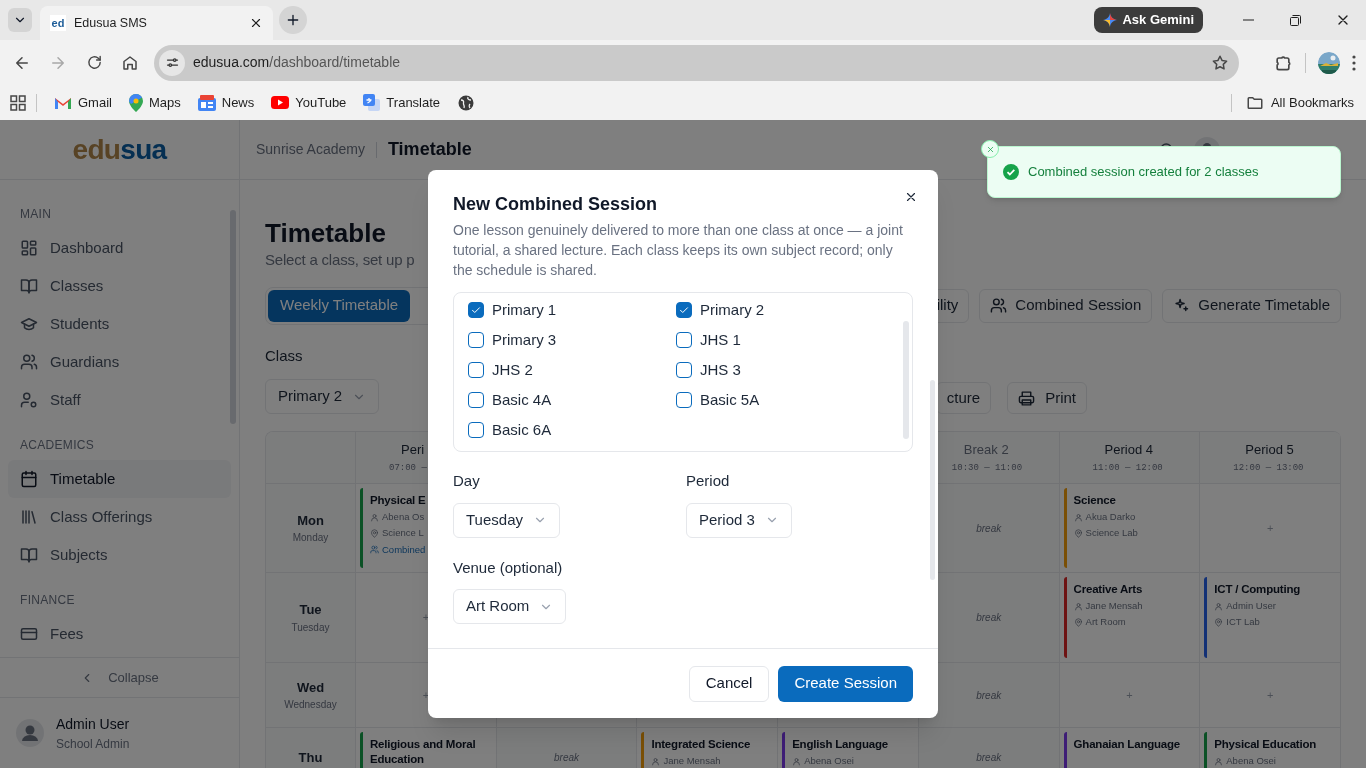 This screenshot has height=768, width=1366. Describe the element at coordinates (739, 520) in the screenshot. I see `period-select: Period 3` at that location.